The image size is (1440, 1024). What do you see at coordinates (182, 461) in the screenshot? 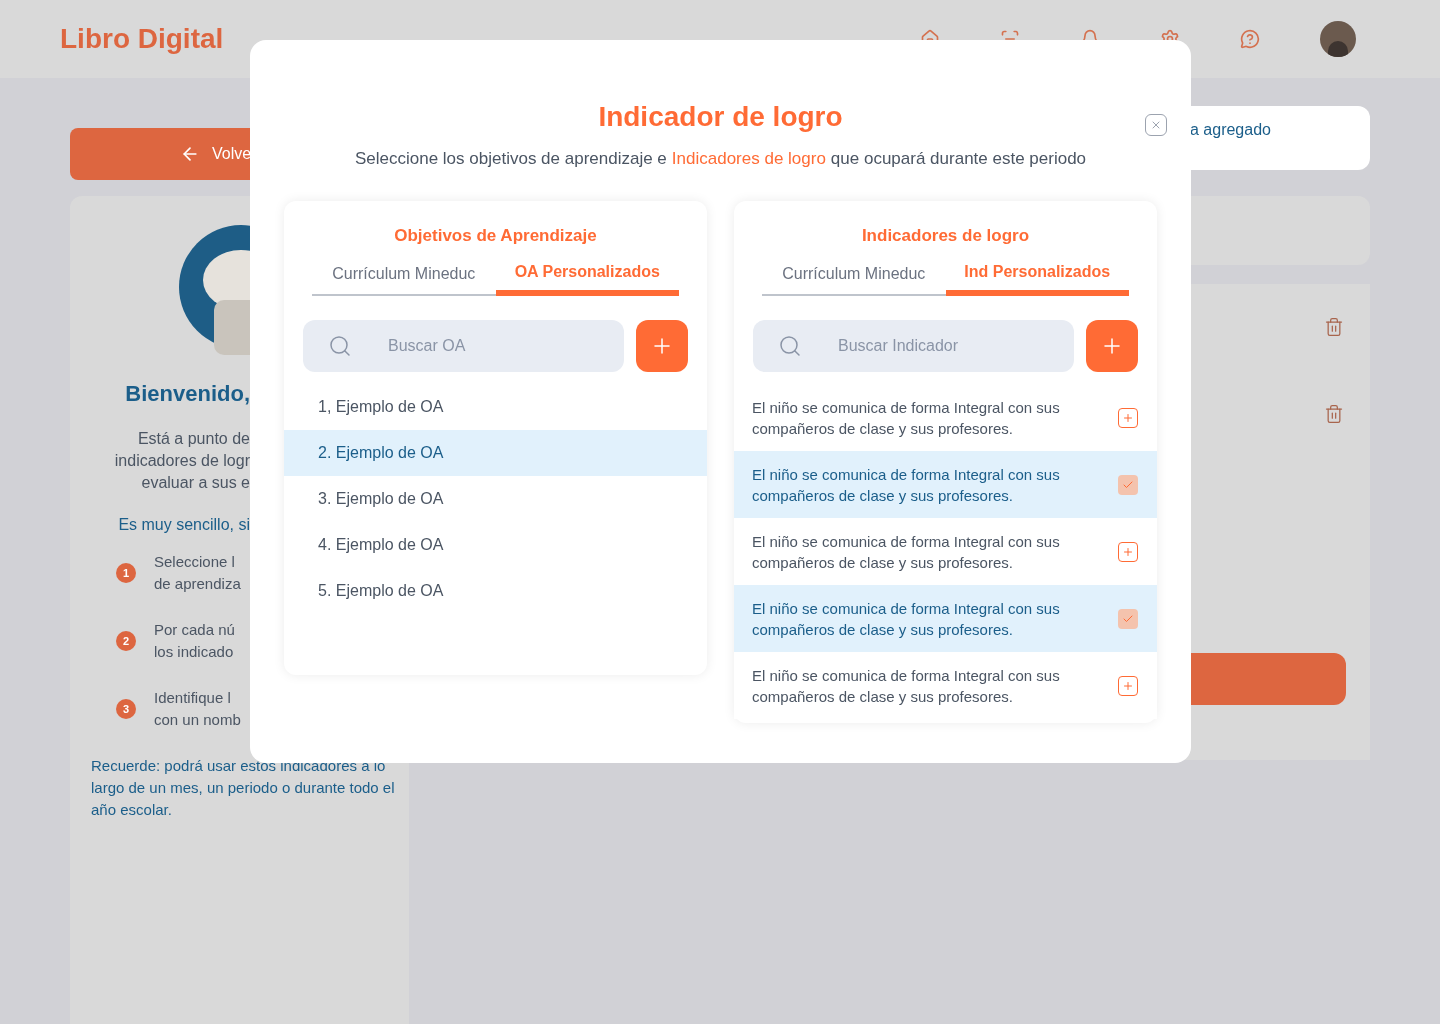
I see `intro-text: indicadores de logr` at bounding box center [182, 461].